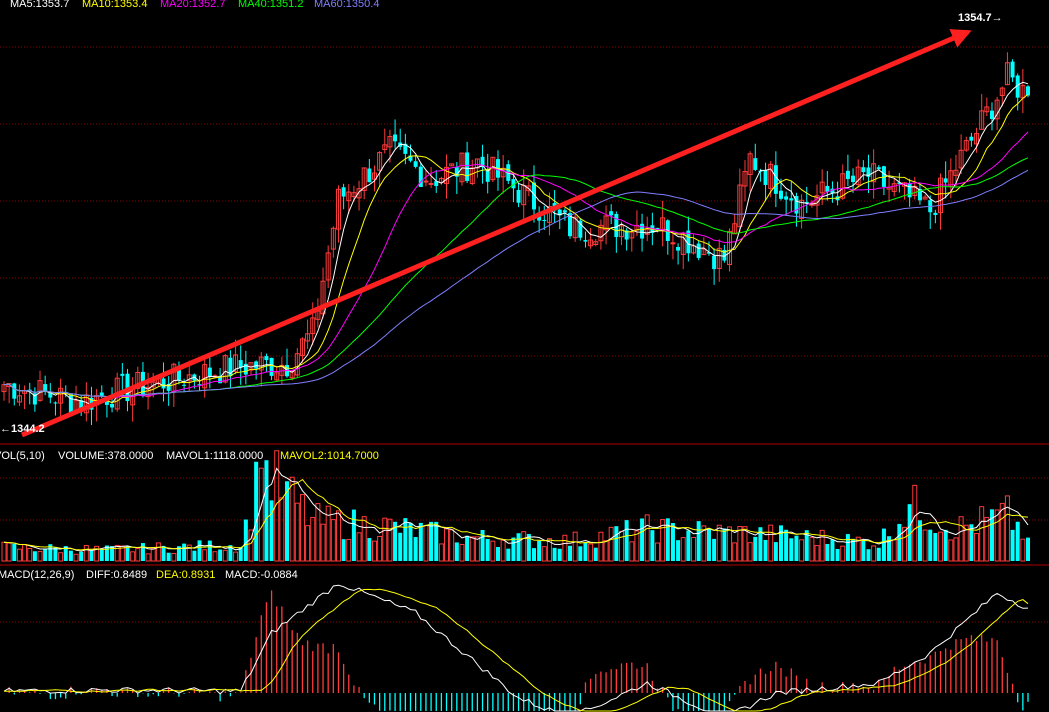  What do you see at coordinates (185, 575) in the screenshot?
I see `legend-dea: DEA:0.8931` at bounding box center [185, 575].